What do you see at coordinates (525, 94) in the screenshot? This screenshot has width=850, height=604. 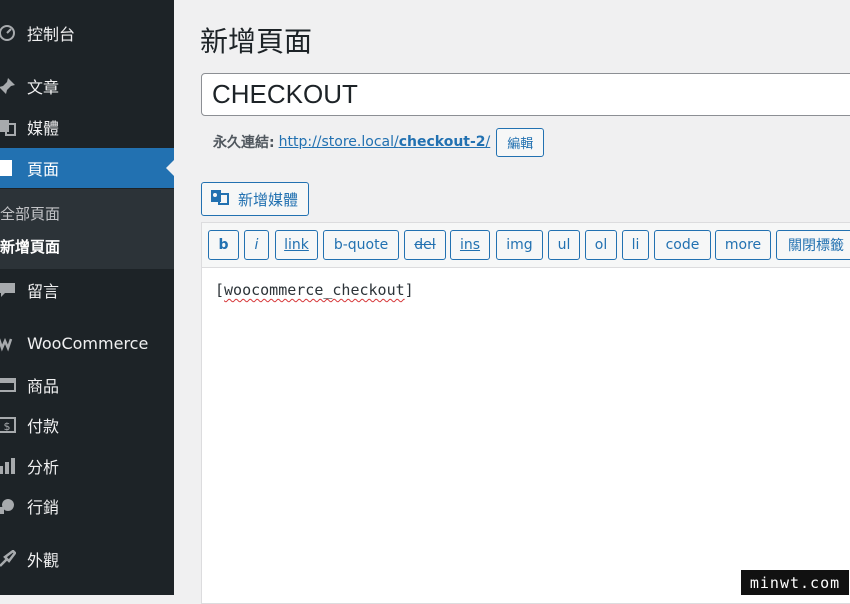 I see `post-title-input` at bounding box center [525, 94].